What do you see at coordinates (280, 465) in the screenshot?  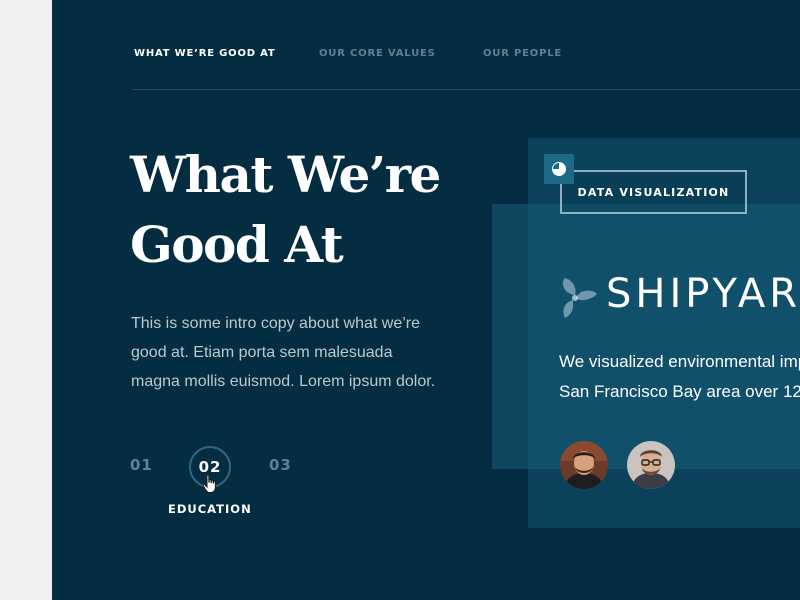 I see `step-03: 03` at bounding box center [280, 465].